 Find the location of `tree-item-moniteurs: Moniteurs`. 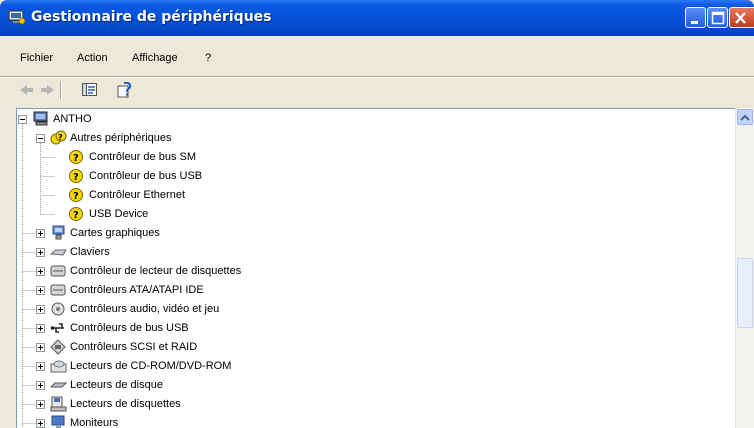

tree-item-moniteurs: Moniteurs is located at coordinates (192, 421).